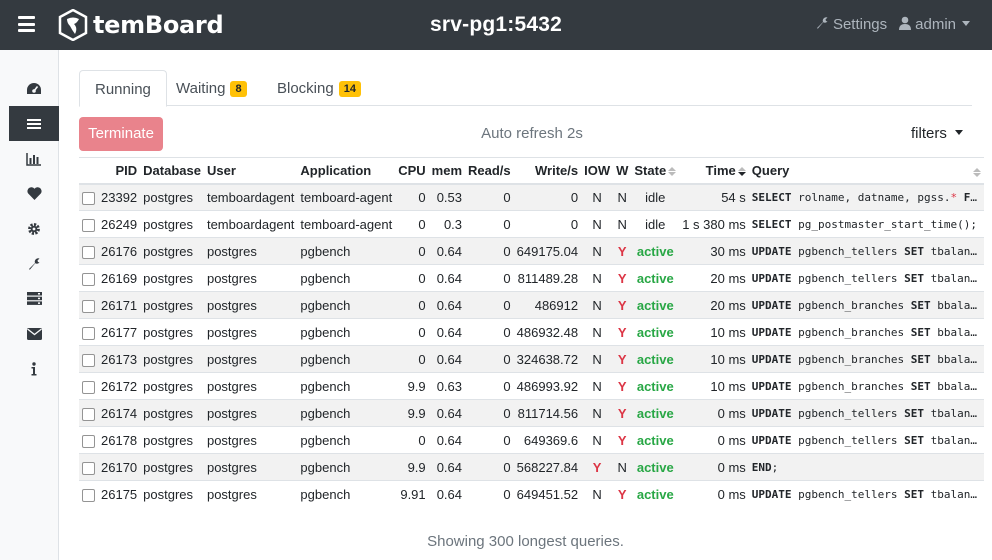  What do you see at coordinates (412, 171) in the screenshot?
I see `column-header-cpu: CPU` at bounding box center [412, 171].